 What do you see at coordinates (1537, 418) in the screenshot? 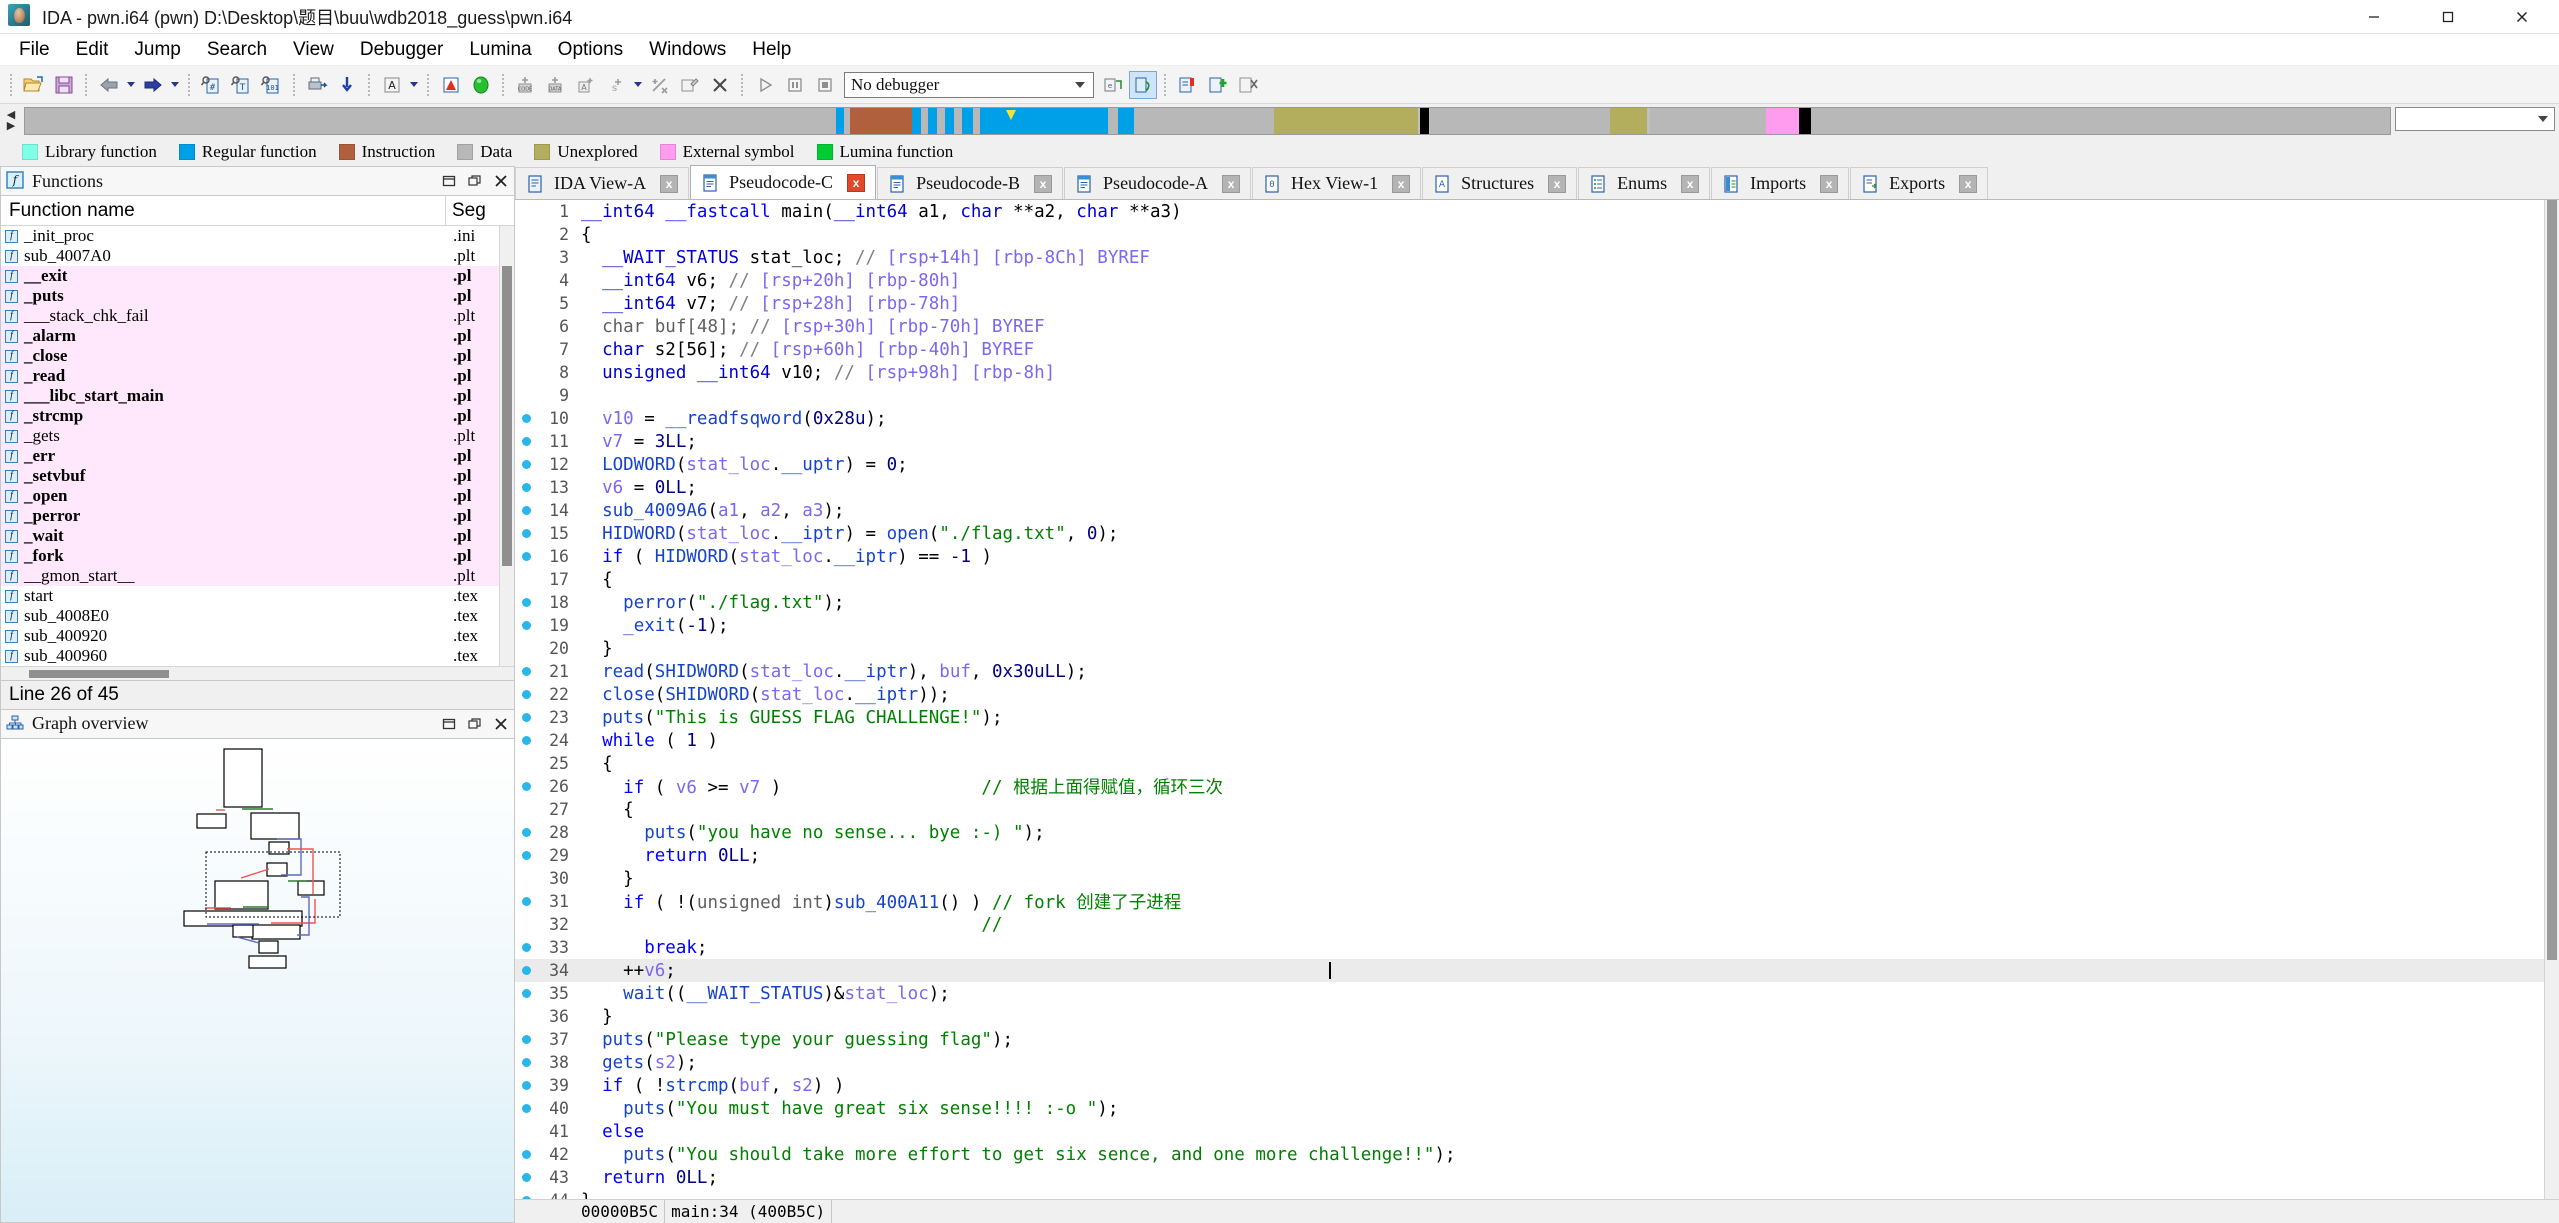
I see `code-line: 10 v10 = __readfsqword(0x28u);` at bounding box center [1537, 418].